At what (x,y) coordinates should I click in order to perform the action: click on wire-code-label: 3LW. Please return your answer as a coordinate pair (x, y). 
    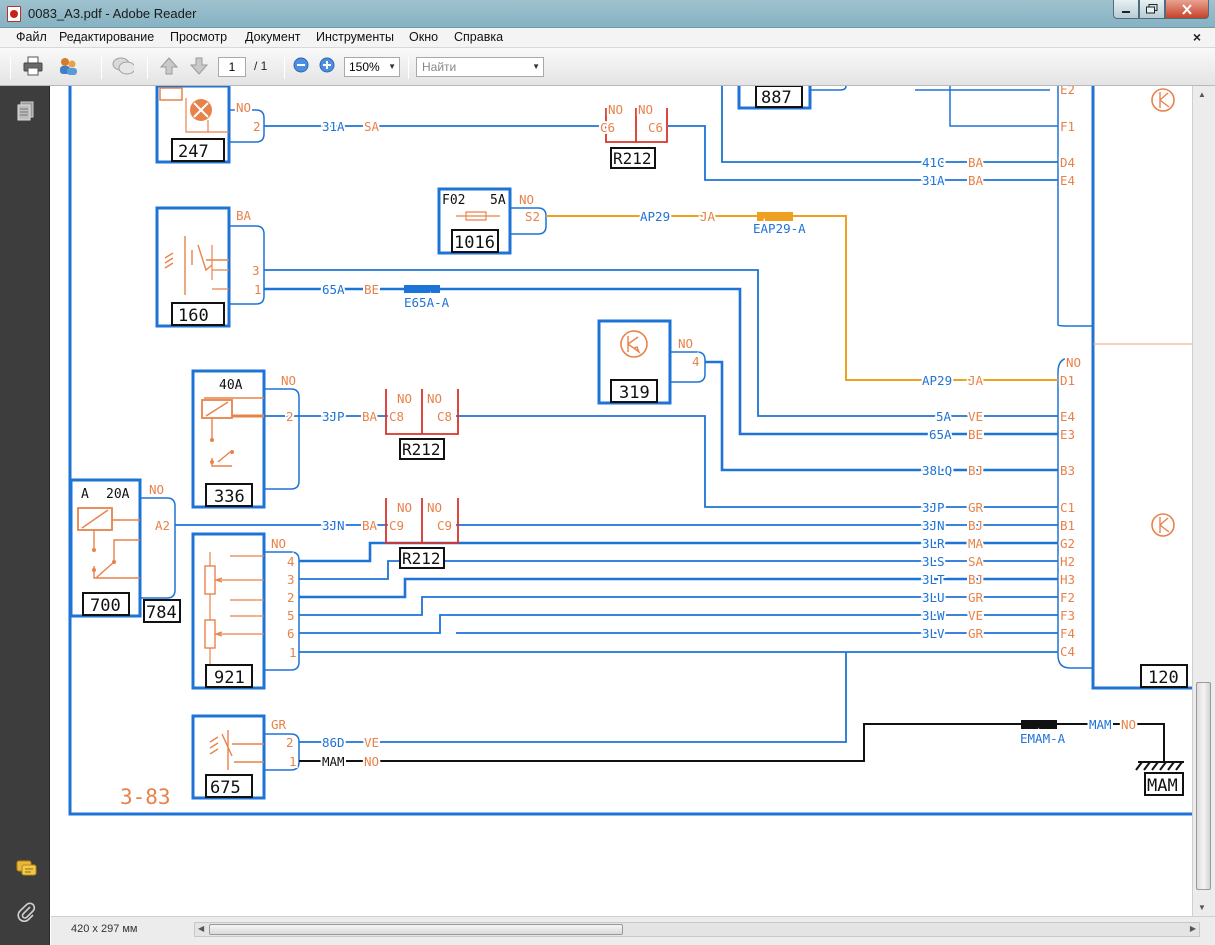
    Looking at the image, I should click on (933, 615).